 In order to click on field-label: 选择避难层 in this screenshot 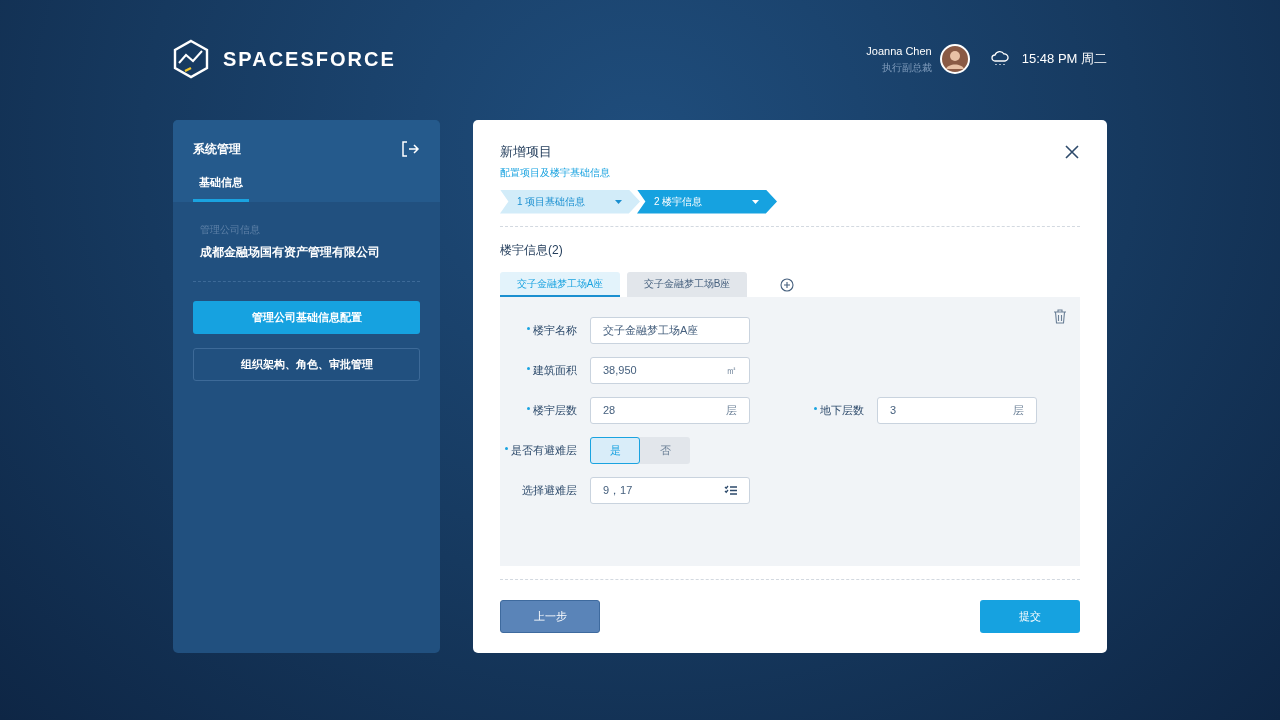, I will do `click(549, 490)`.